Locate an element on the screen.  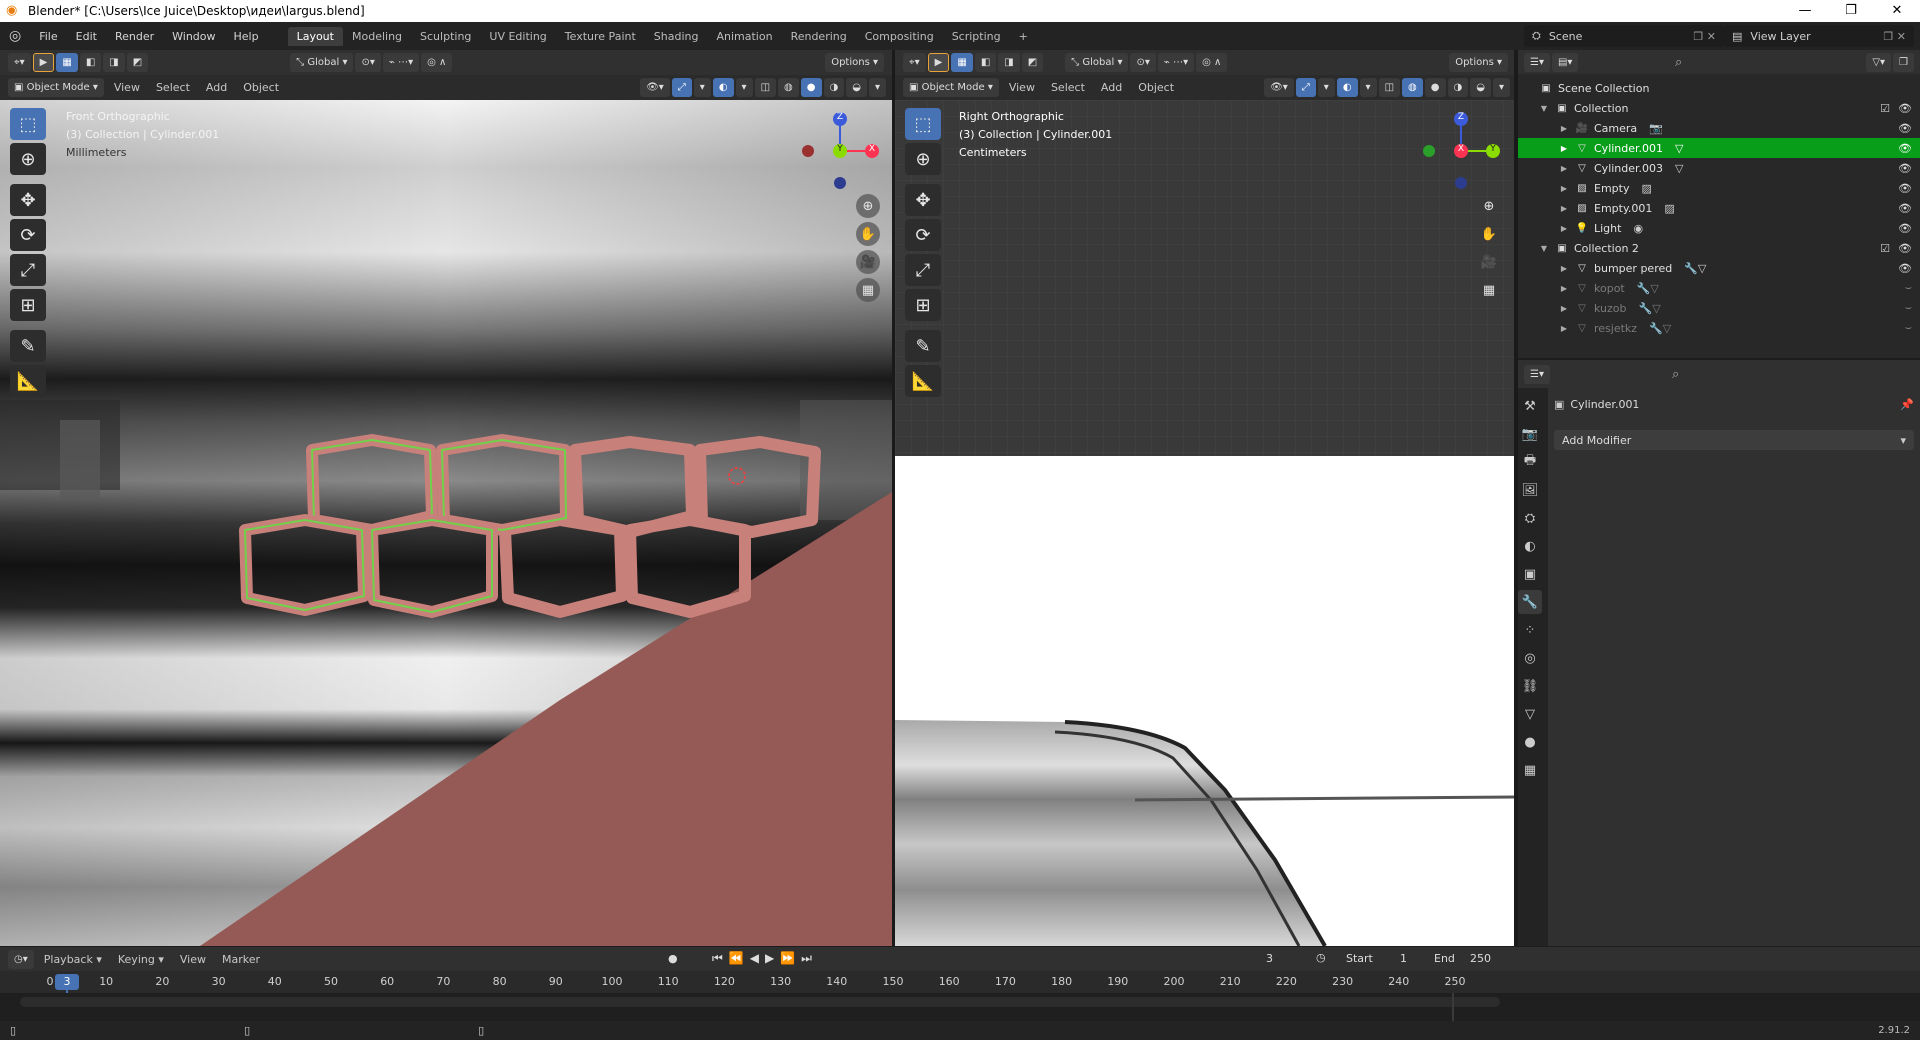
editor-type-icon: ⌖▾ is located at coordinates (914, 62).